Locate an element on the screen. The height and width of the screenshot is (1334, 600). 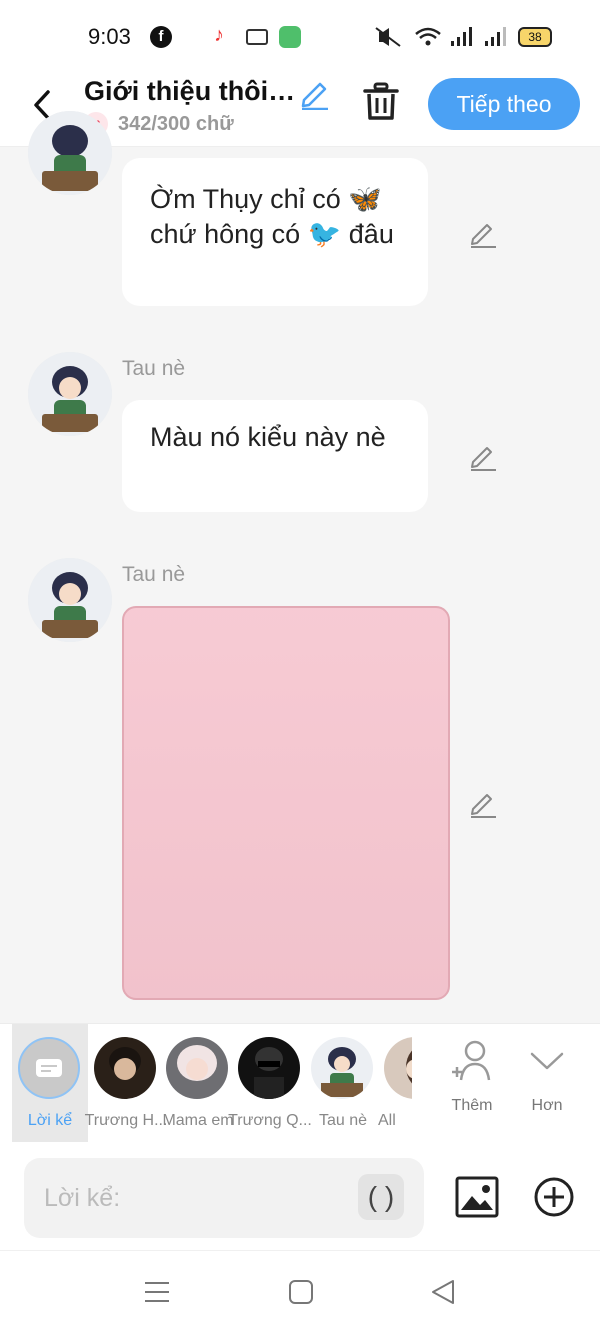
input-bar: Lời kể: ( ) is located at coordinates (300, 1198).